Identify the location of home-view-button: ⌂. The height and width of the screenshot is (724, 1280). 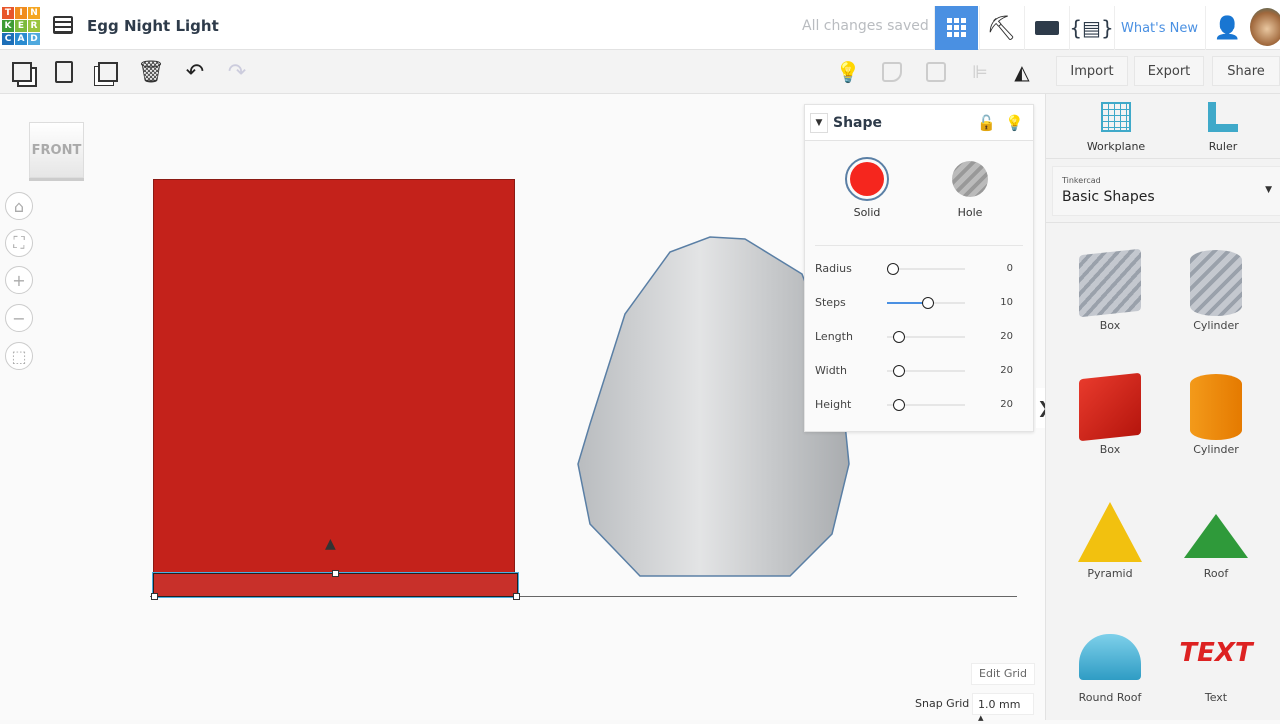
(19, 206).